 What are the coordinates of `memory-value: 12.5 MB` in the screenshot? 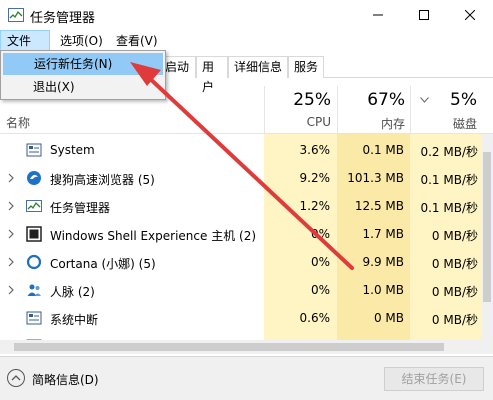 It's located at (379, 206).